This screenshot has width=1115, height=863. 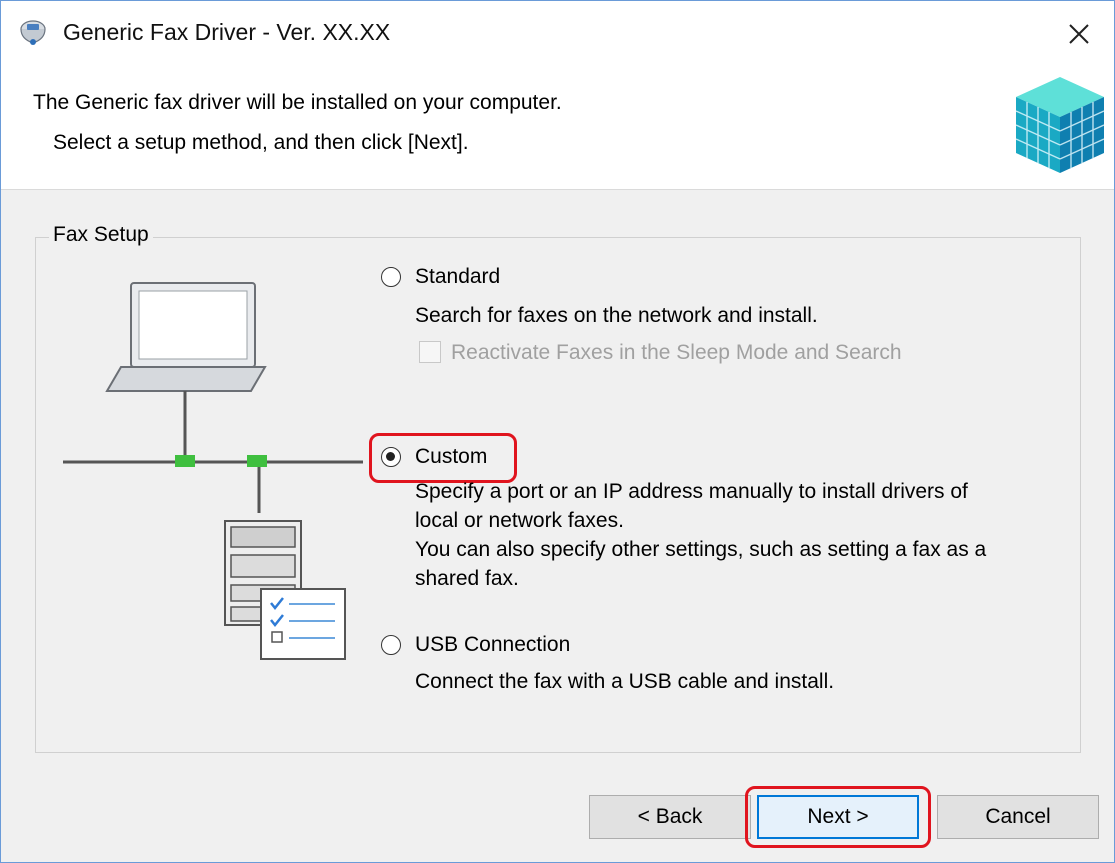 I want to click on close-button, so click(x=1079, y=34).